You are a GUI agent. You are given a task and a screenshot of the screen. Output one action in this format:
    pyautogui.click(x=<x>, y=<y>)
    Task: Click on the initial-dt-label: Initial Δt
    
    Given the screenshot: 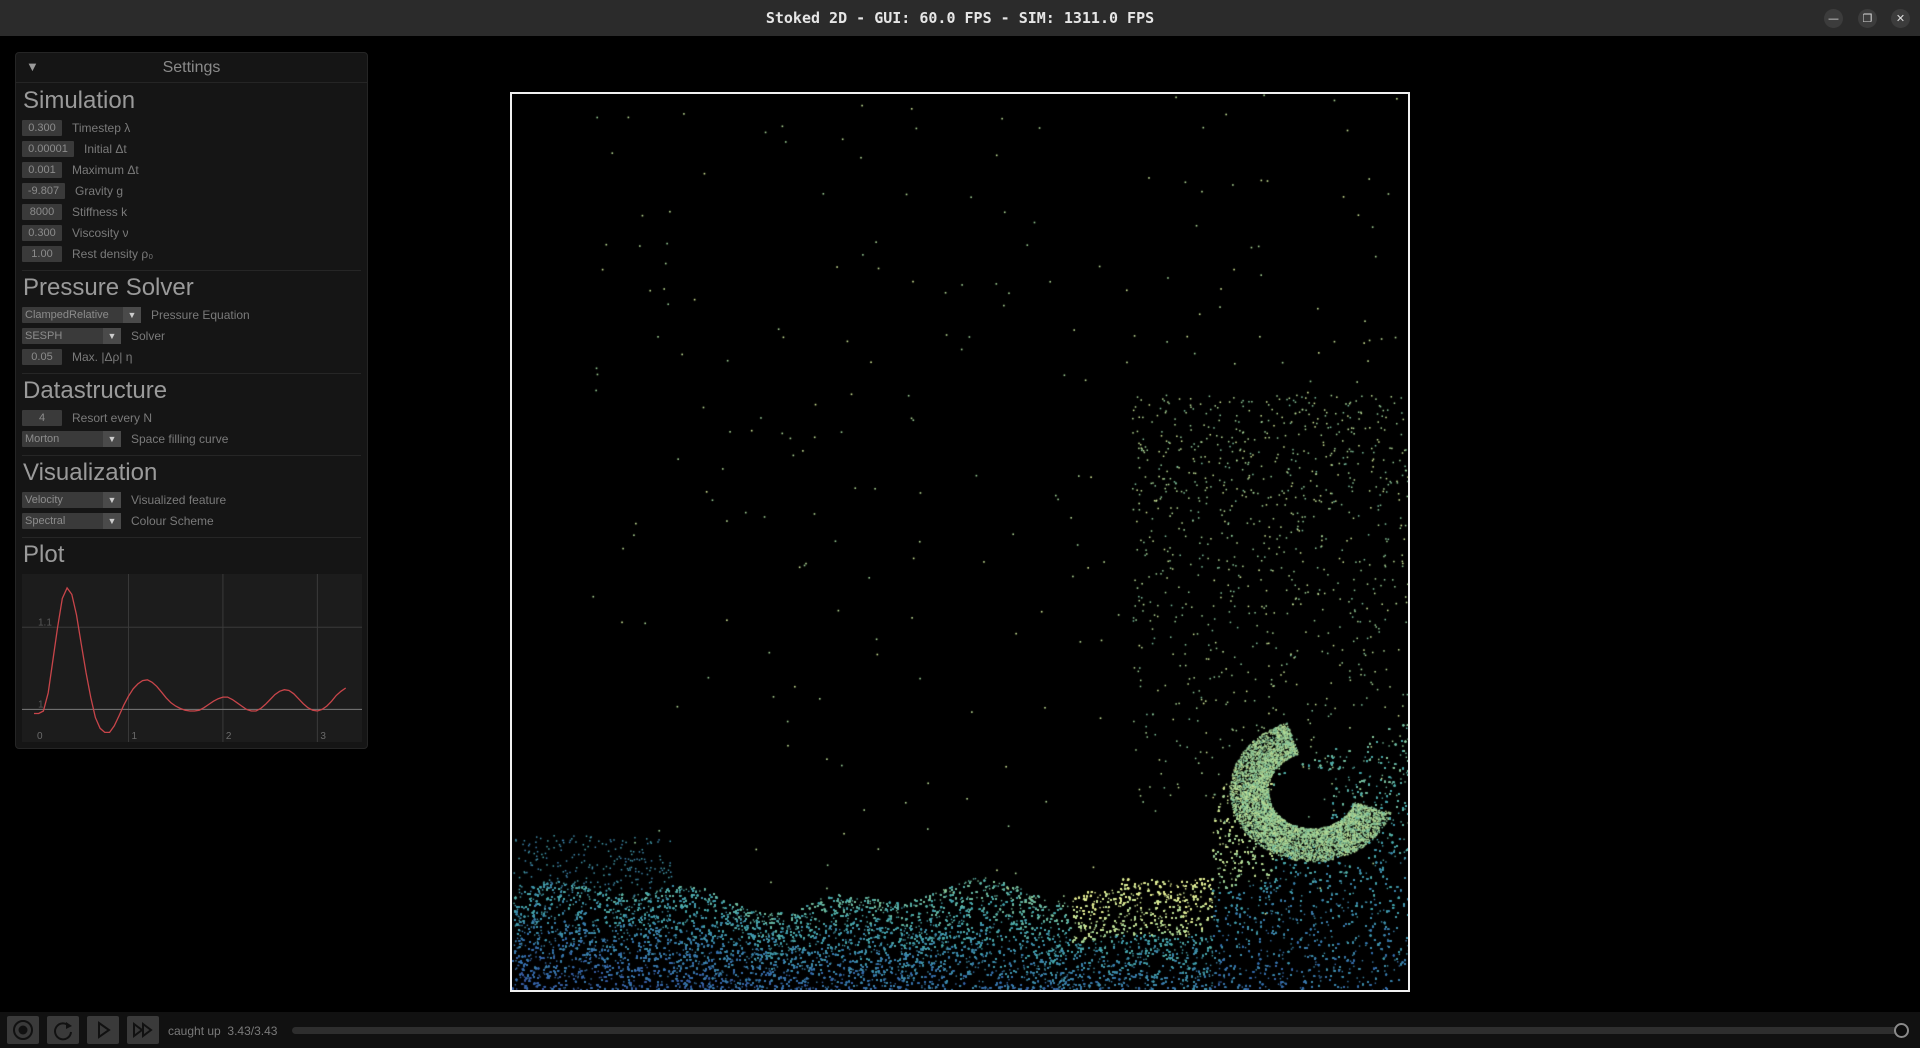 What is the action you would take?
    pyautogui.click(x=105, y=148)
    